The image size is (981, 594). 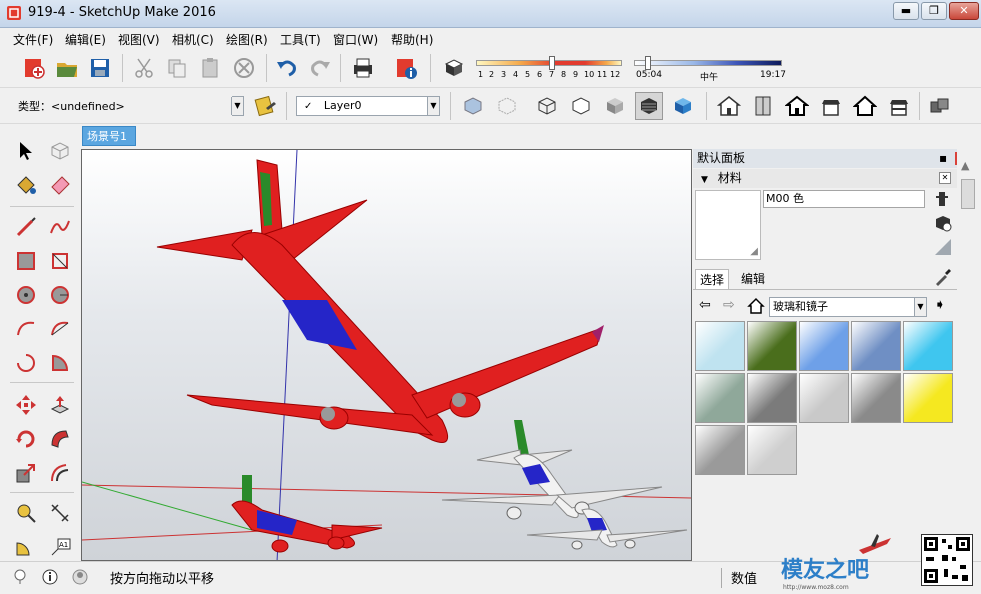 What do you see at coordinates (507, 106) in the screenshot?
I see `back-edges-icon` at bounding box center [507, 106].